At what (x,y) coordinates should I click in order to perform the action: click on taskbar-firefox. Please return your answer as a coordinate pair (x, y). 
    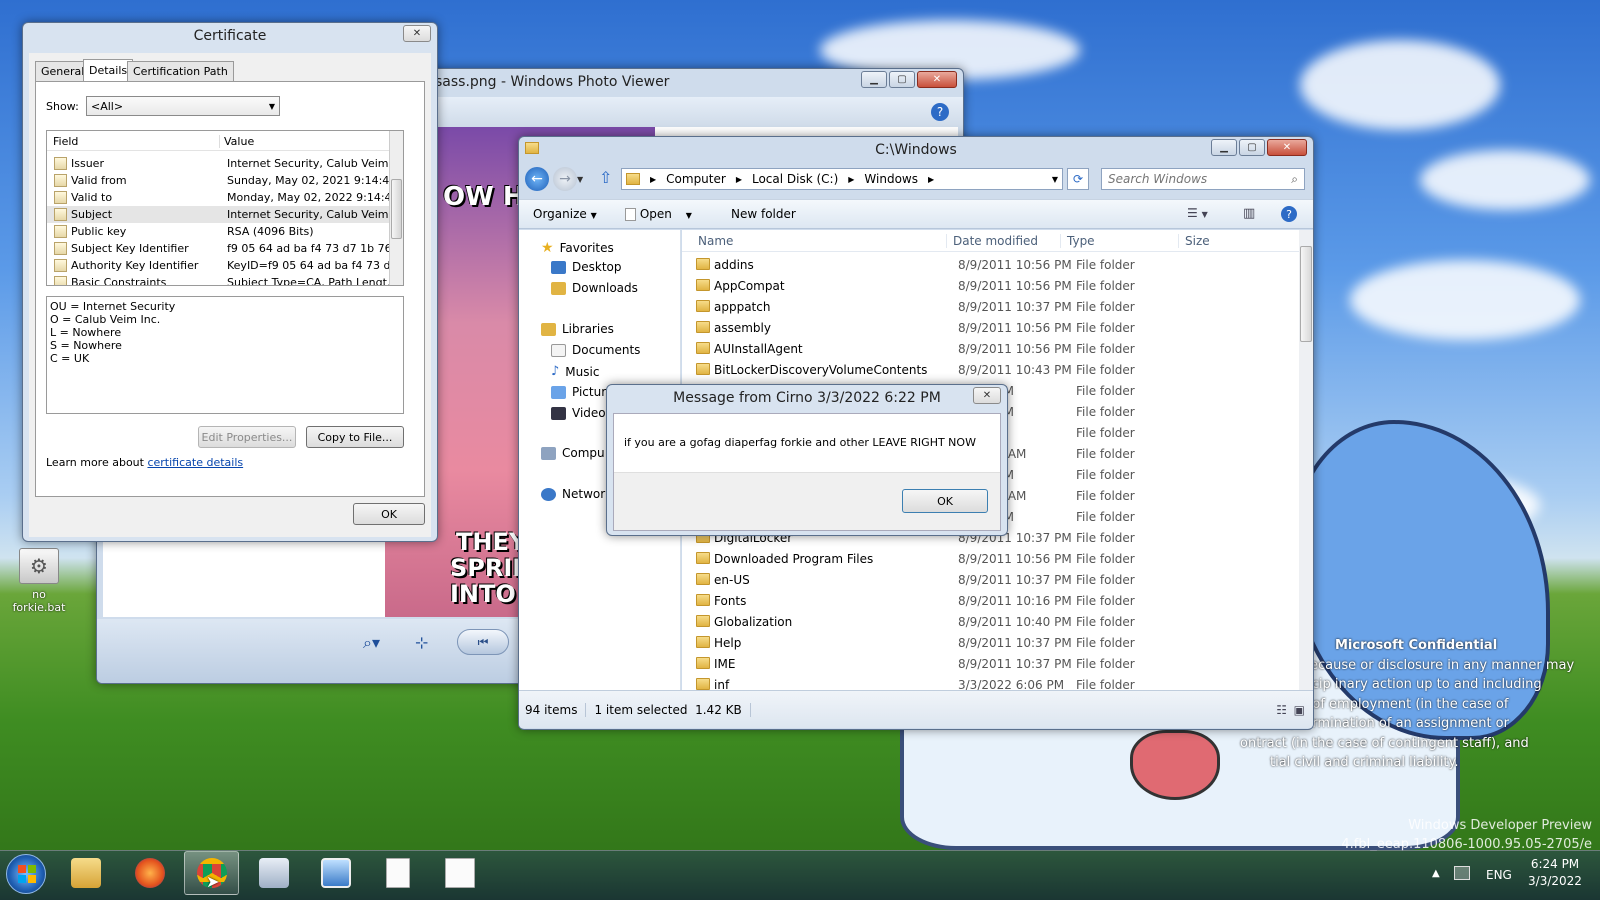
    Looking at the image, I should click on (149, 873).